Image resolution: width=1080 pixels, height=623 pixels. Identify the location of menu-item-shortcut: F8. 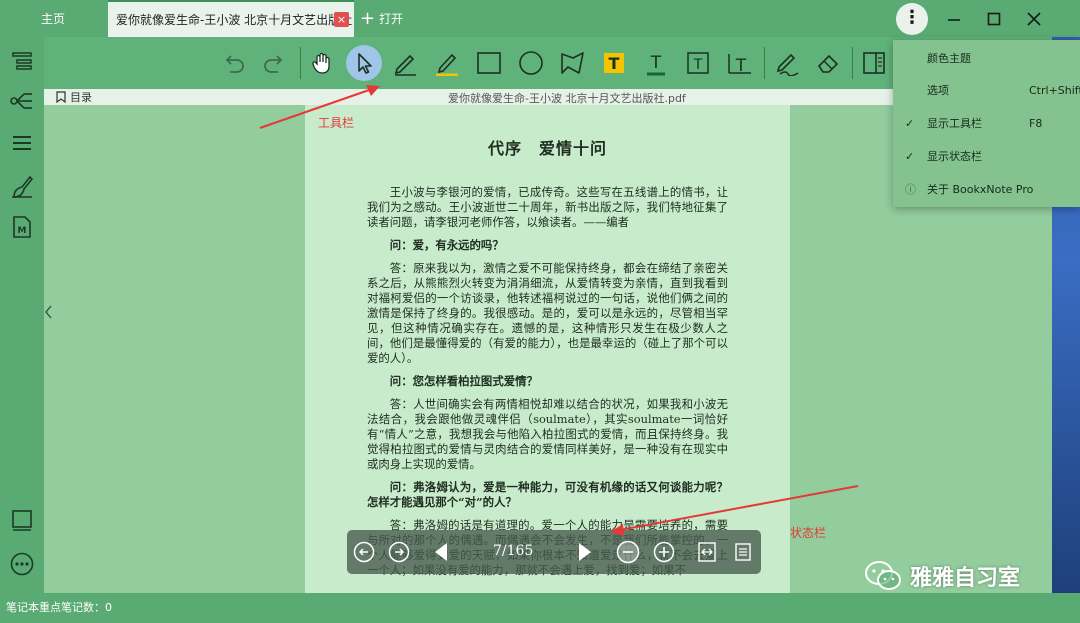
(1036, 123).